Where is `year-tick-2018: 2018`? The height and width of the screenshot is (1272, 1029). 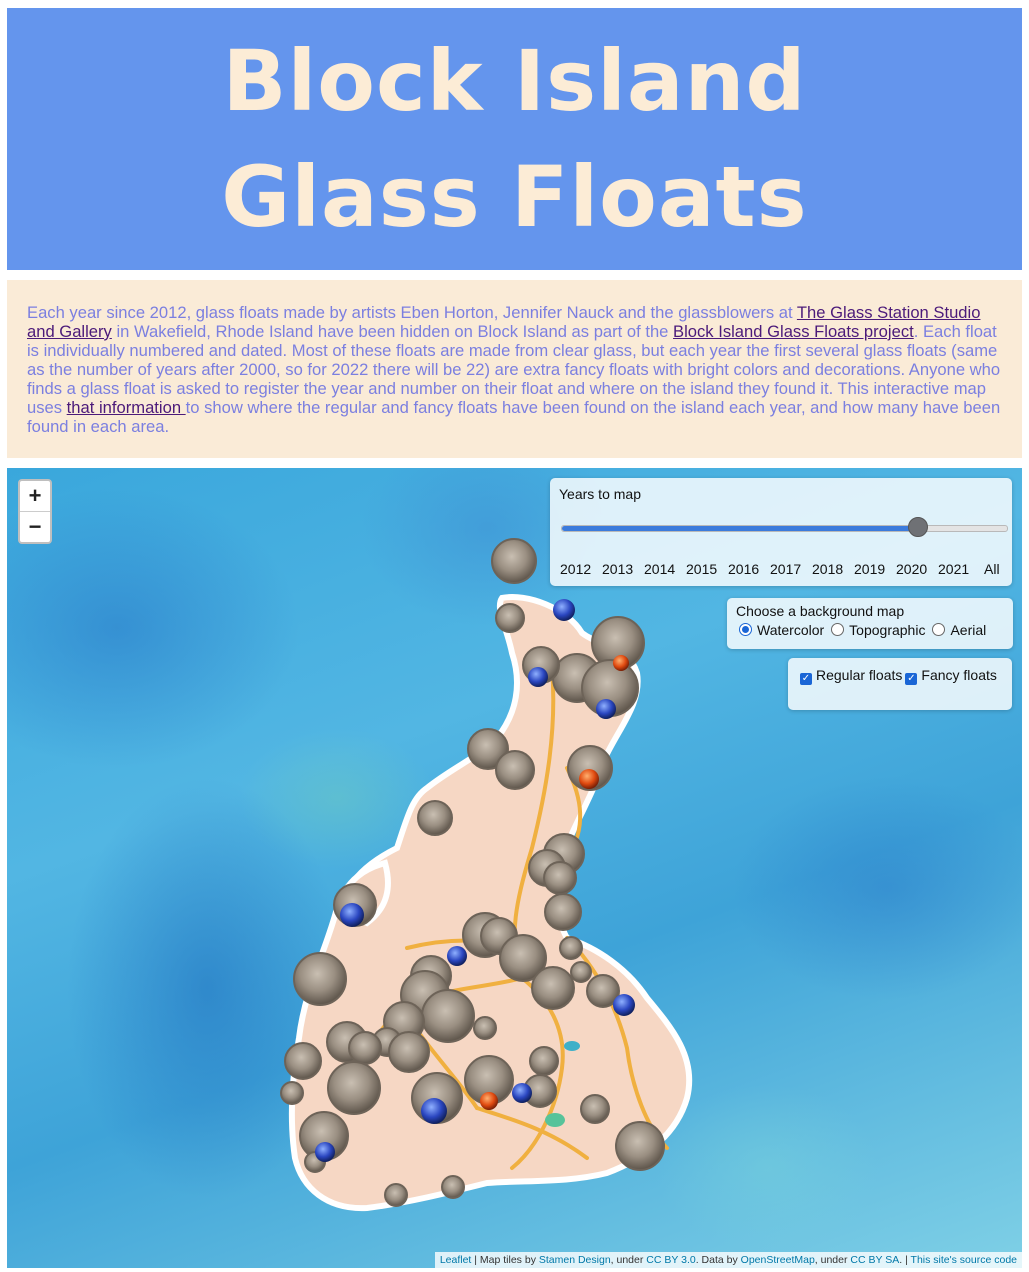 year-tick-2018: 2018 is located at coordinates (828, 569).